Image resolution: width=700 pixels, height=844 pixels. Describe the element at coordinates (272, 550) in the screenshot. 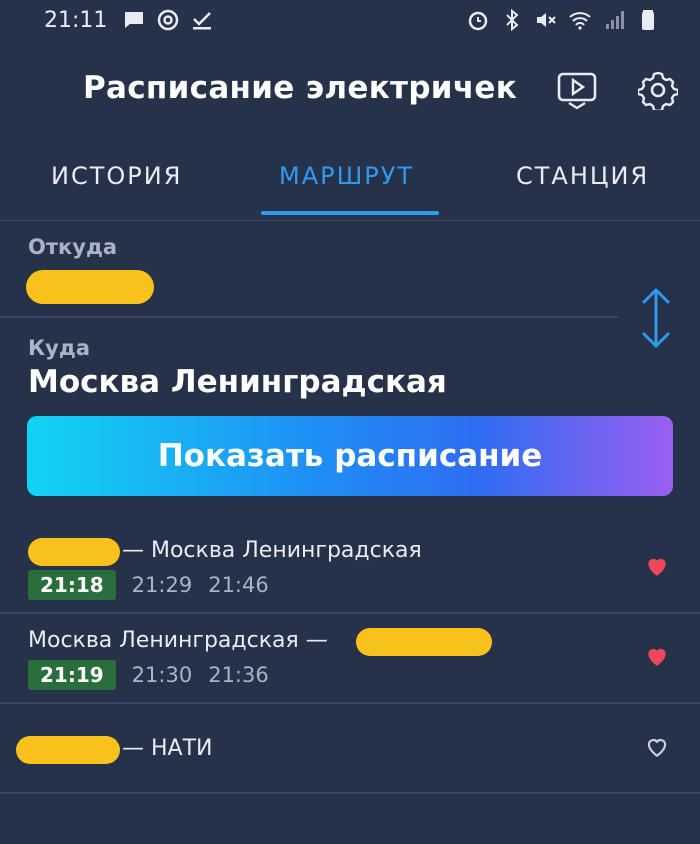

I see `route-title: — Москва Ленинградская` at that location.